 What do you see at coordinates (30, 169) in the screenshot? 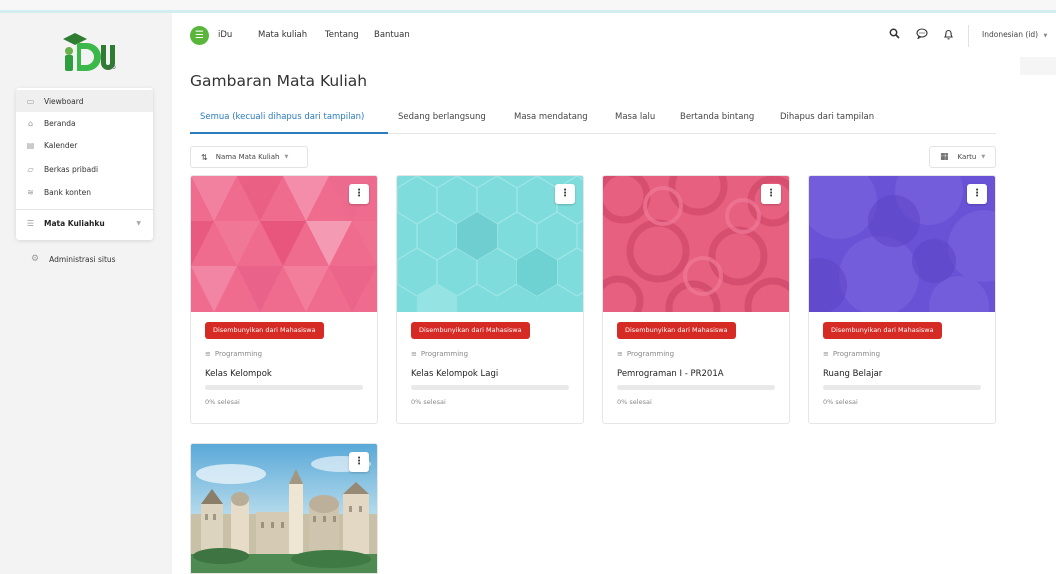
I see `folder-icon: ▱` at bounding box center [30, 169].